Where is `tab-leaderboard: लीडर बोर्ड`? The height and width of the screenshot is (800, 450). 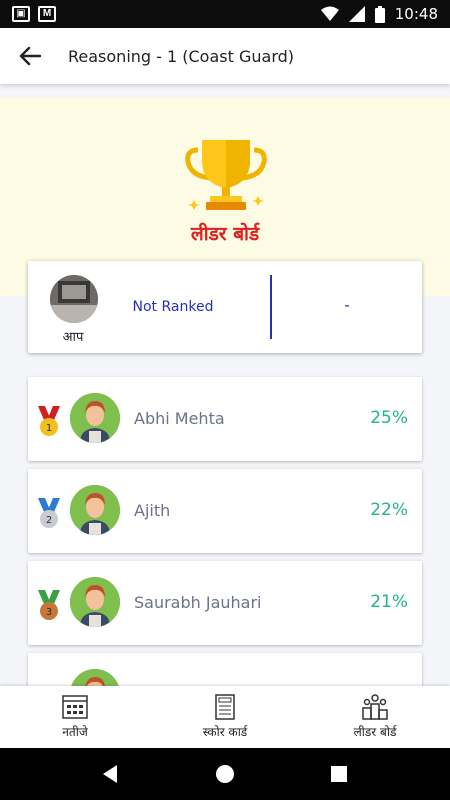 tab-leaderboard: लीडर बोर्ड is located at coordinates (375, 717).